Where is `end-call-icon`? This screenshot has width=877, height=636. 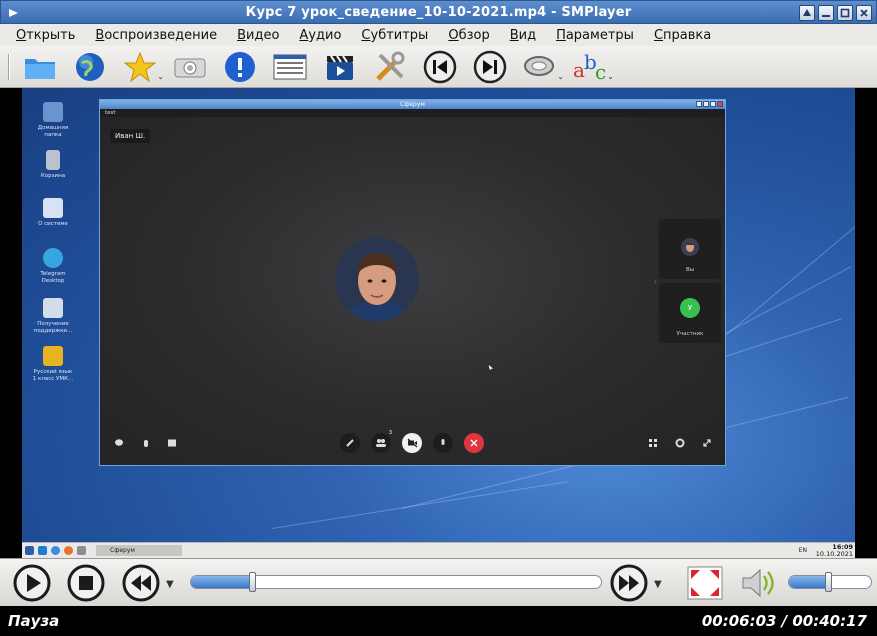 end-call-icon is located at coordinates (474, 443).